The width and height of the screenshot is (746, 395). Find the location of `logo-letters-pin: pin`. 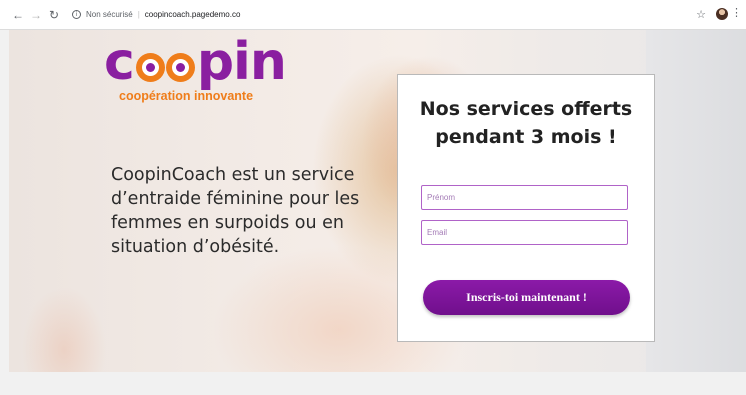

logo-letters-pin: pin is located at coordinates (241, 62).